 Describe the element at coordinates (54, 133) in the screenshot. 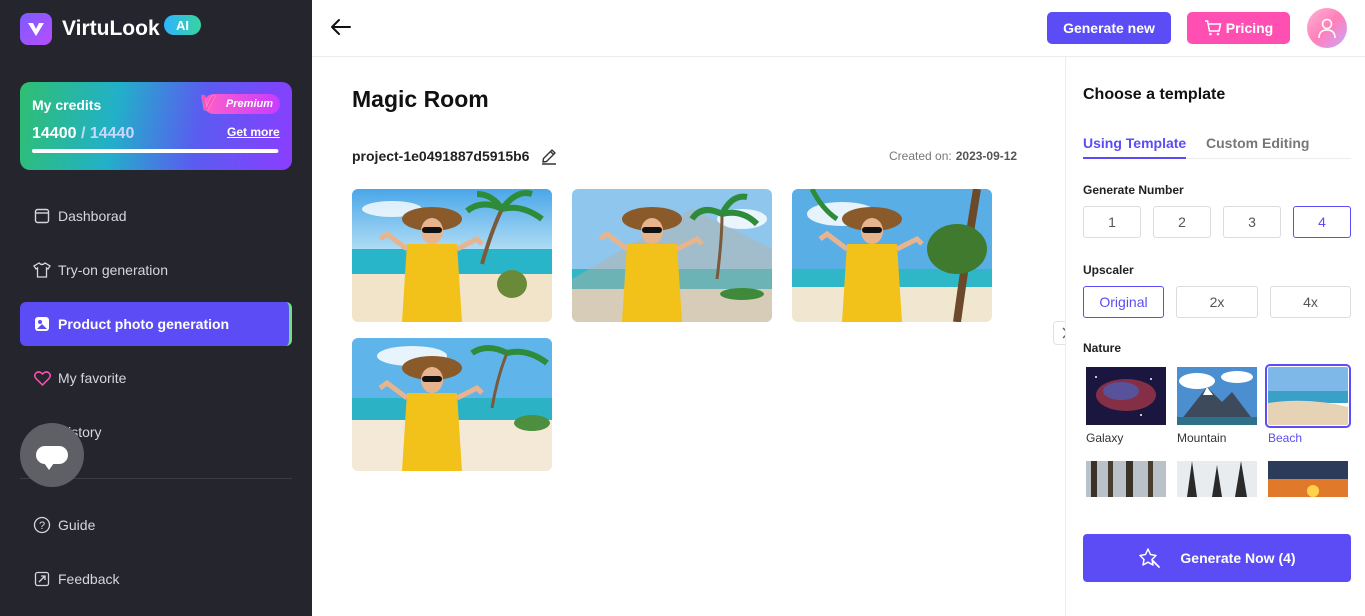

I see `credits-used: 14400` at that location.